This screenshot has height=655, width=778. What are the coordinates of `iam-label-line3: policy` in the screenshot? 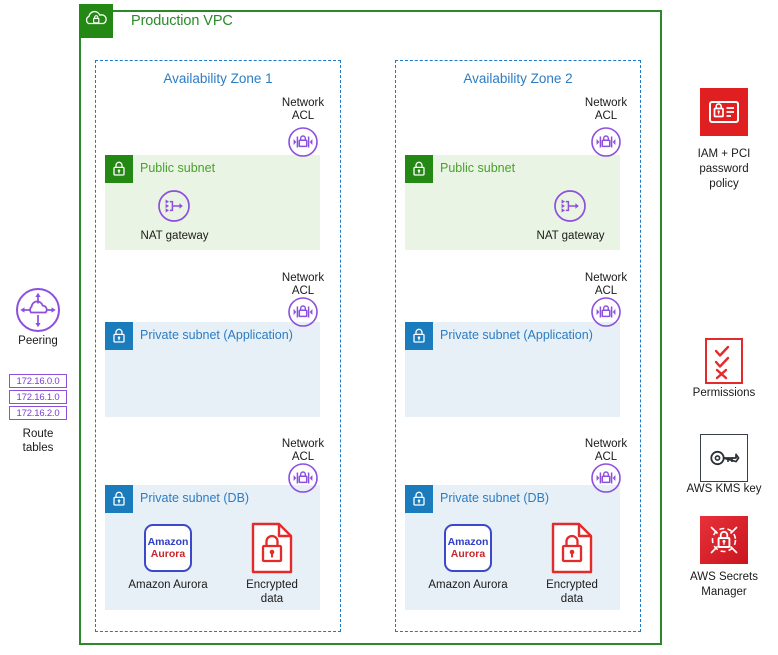 It's located at (724, 184).